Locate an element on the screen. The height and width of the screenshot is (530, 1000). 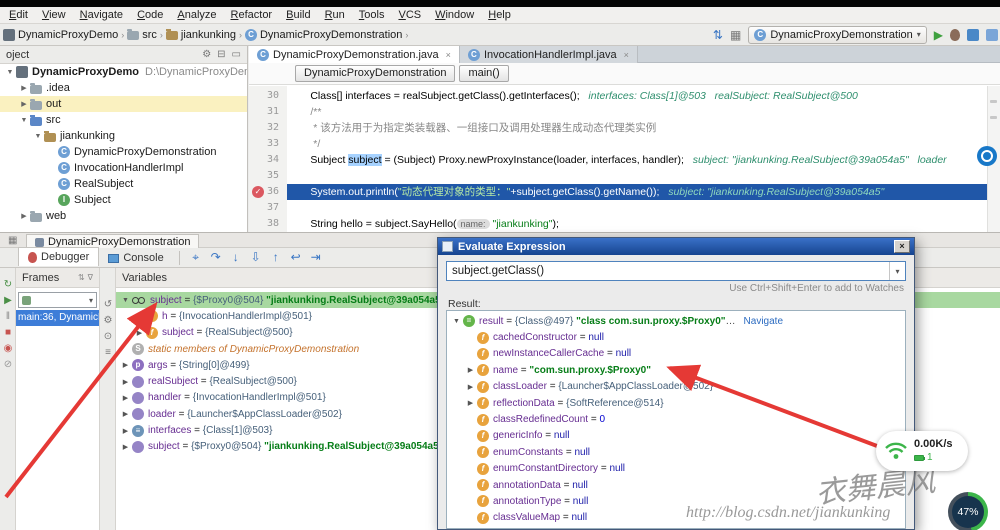
project-tree-item: I Subject is located at coordinates (123, 200).